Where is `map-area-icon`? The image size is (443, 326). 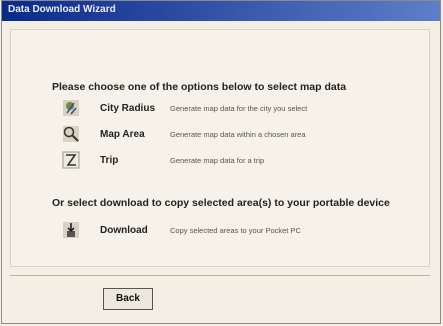 map-area-icon is located at coordinates (71, 134).